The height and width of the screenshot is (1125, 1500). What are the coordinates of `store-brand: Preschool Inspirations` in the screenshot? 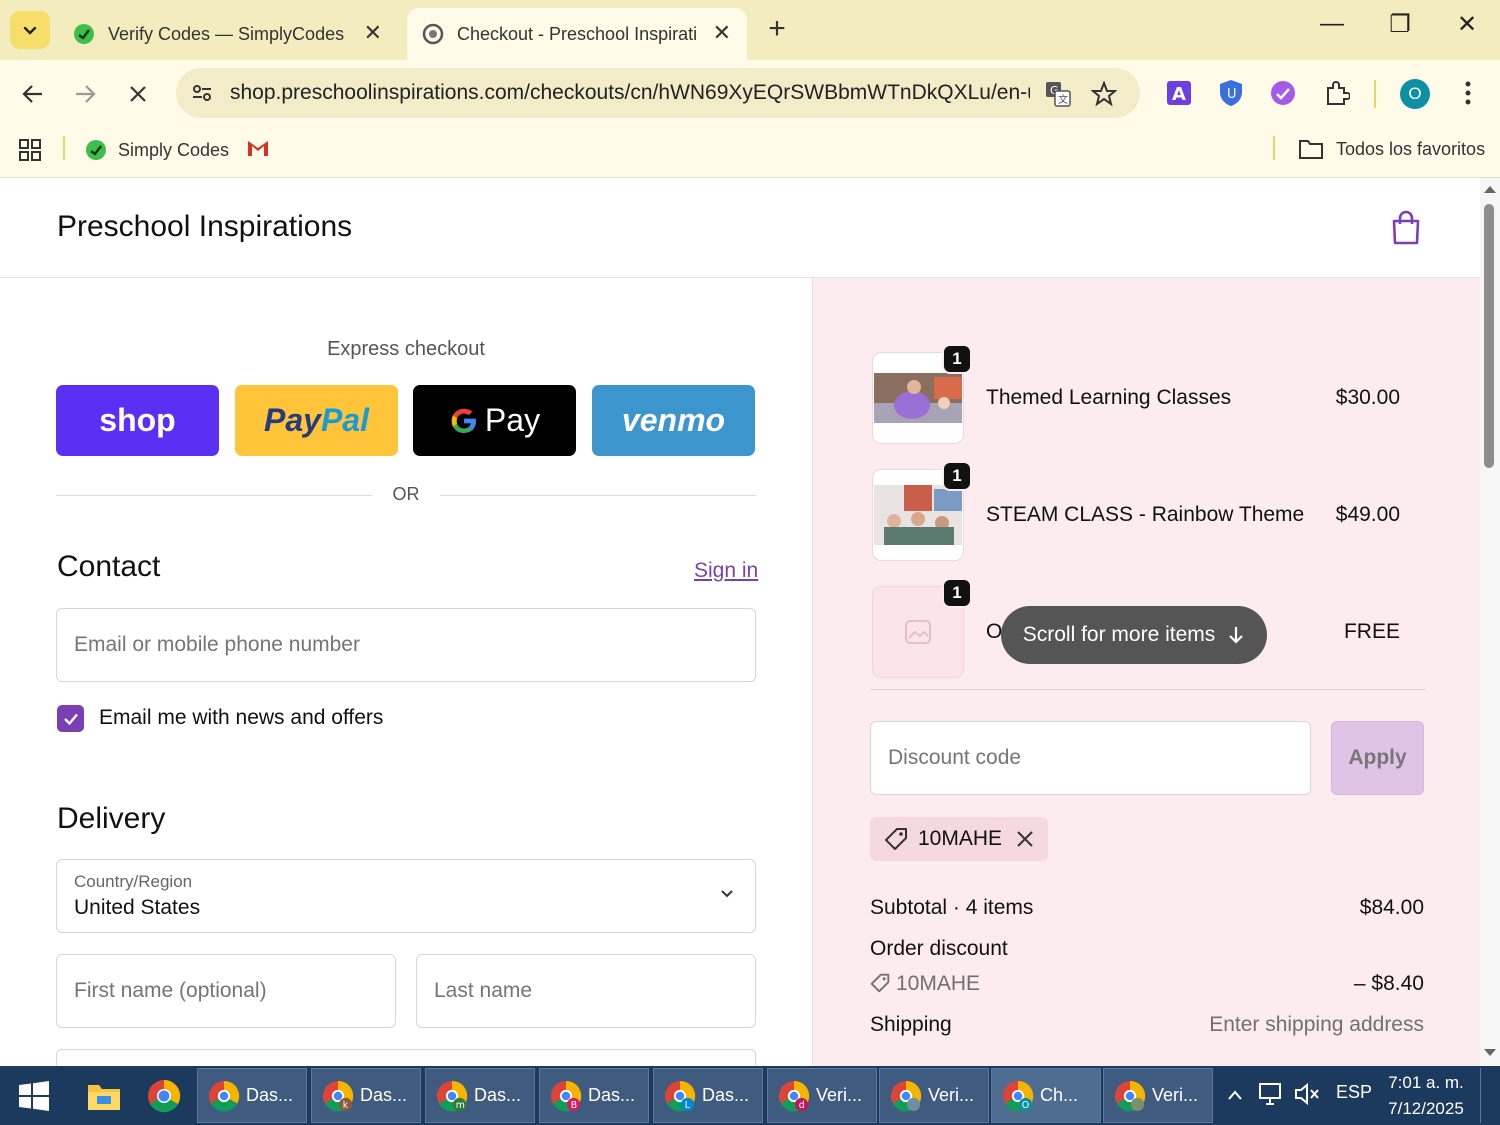 It's located at (204, 227).